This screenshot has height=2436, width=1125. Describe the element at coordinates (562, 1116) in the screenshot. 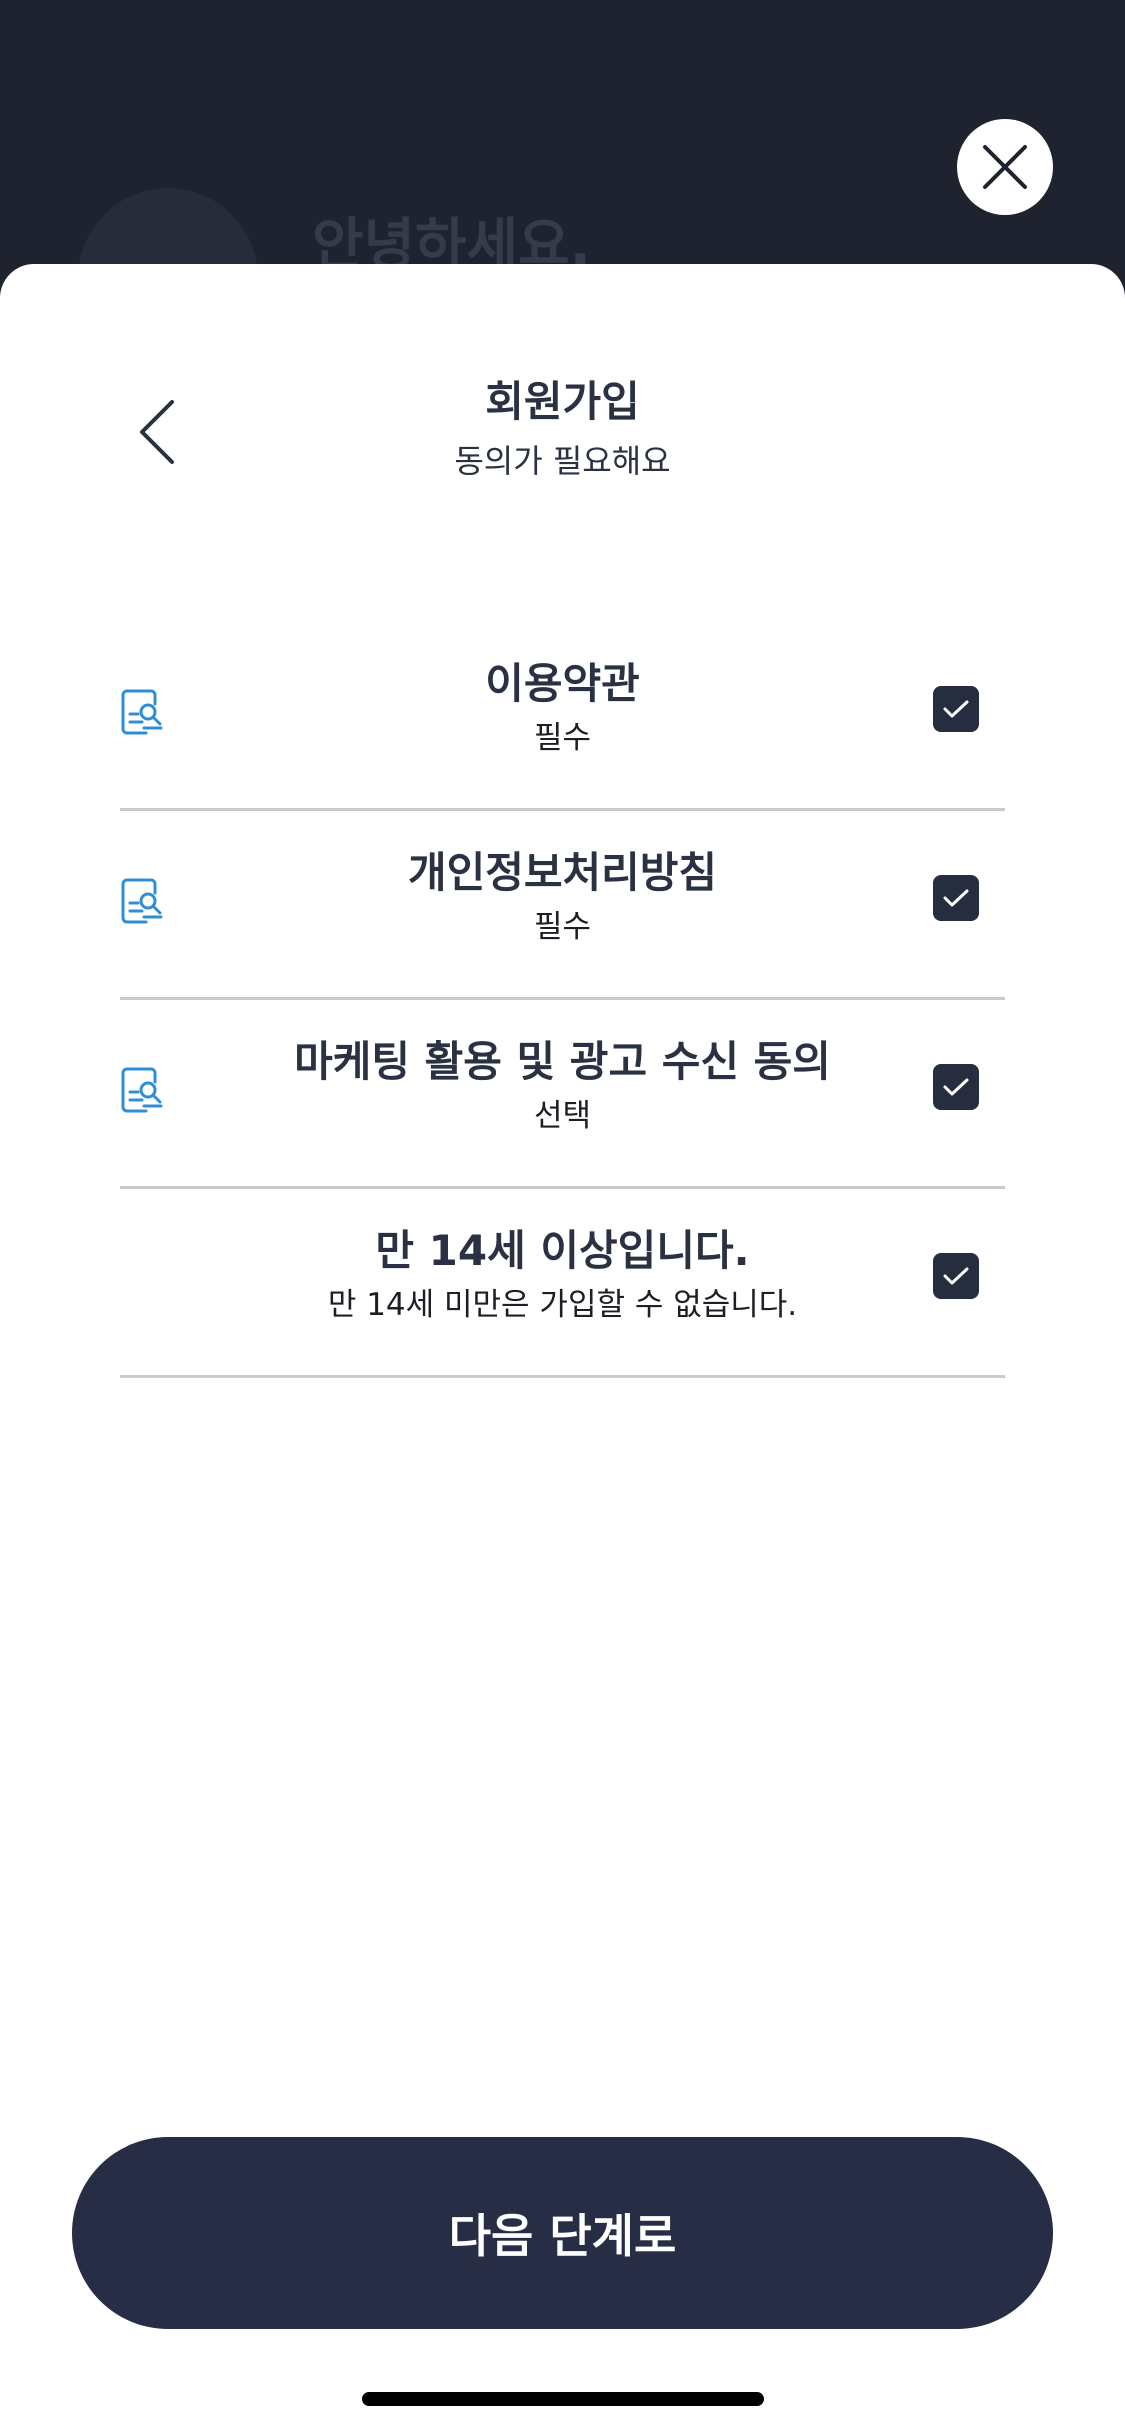

I see `agreement-subtitle: 선택` at that location.